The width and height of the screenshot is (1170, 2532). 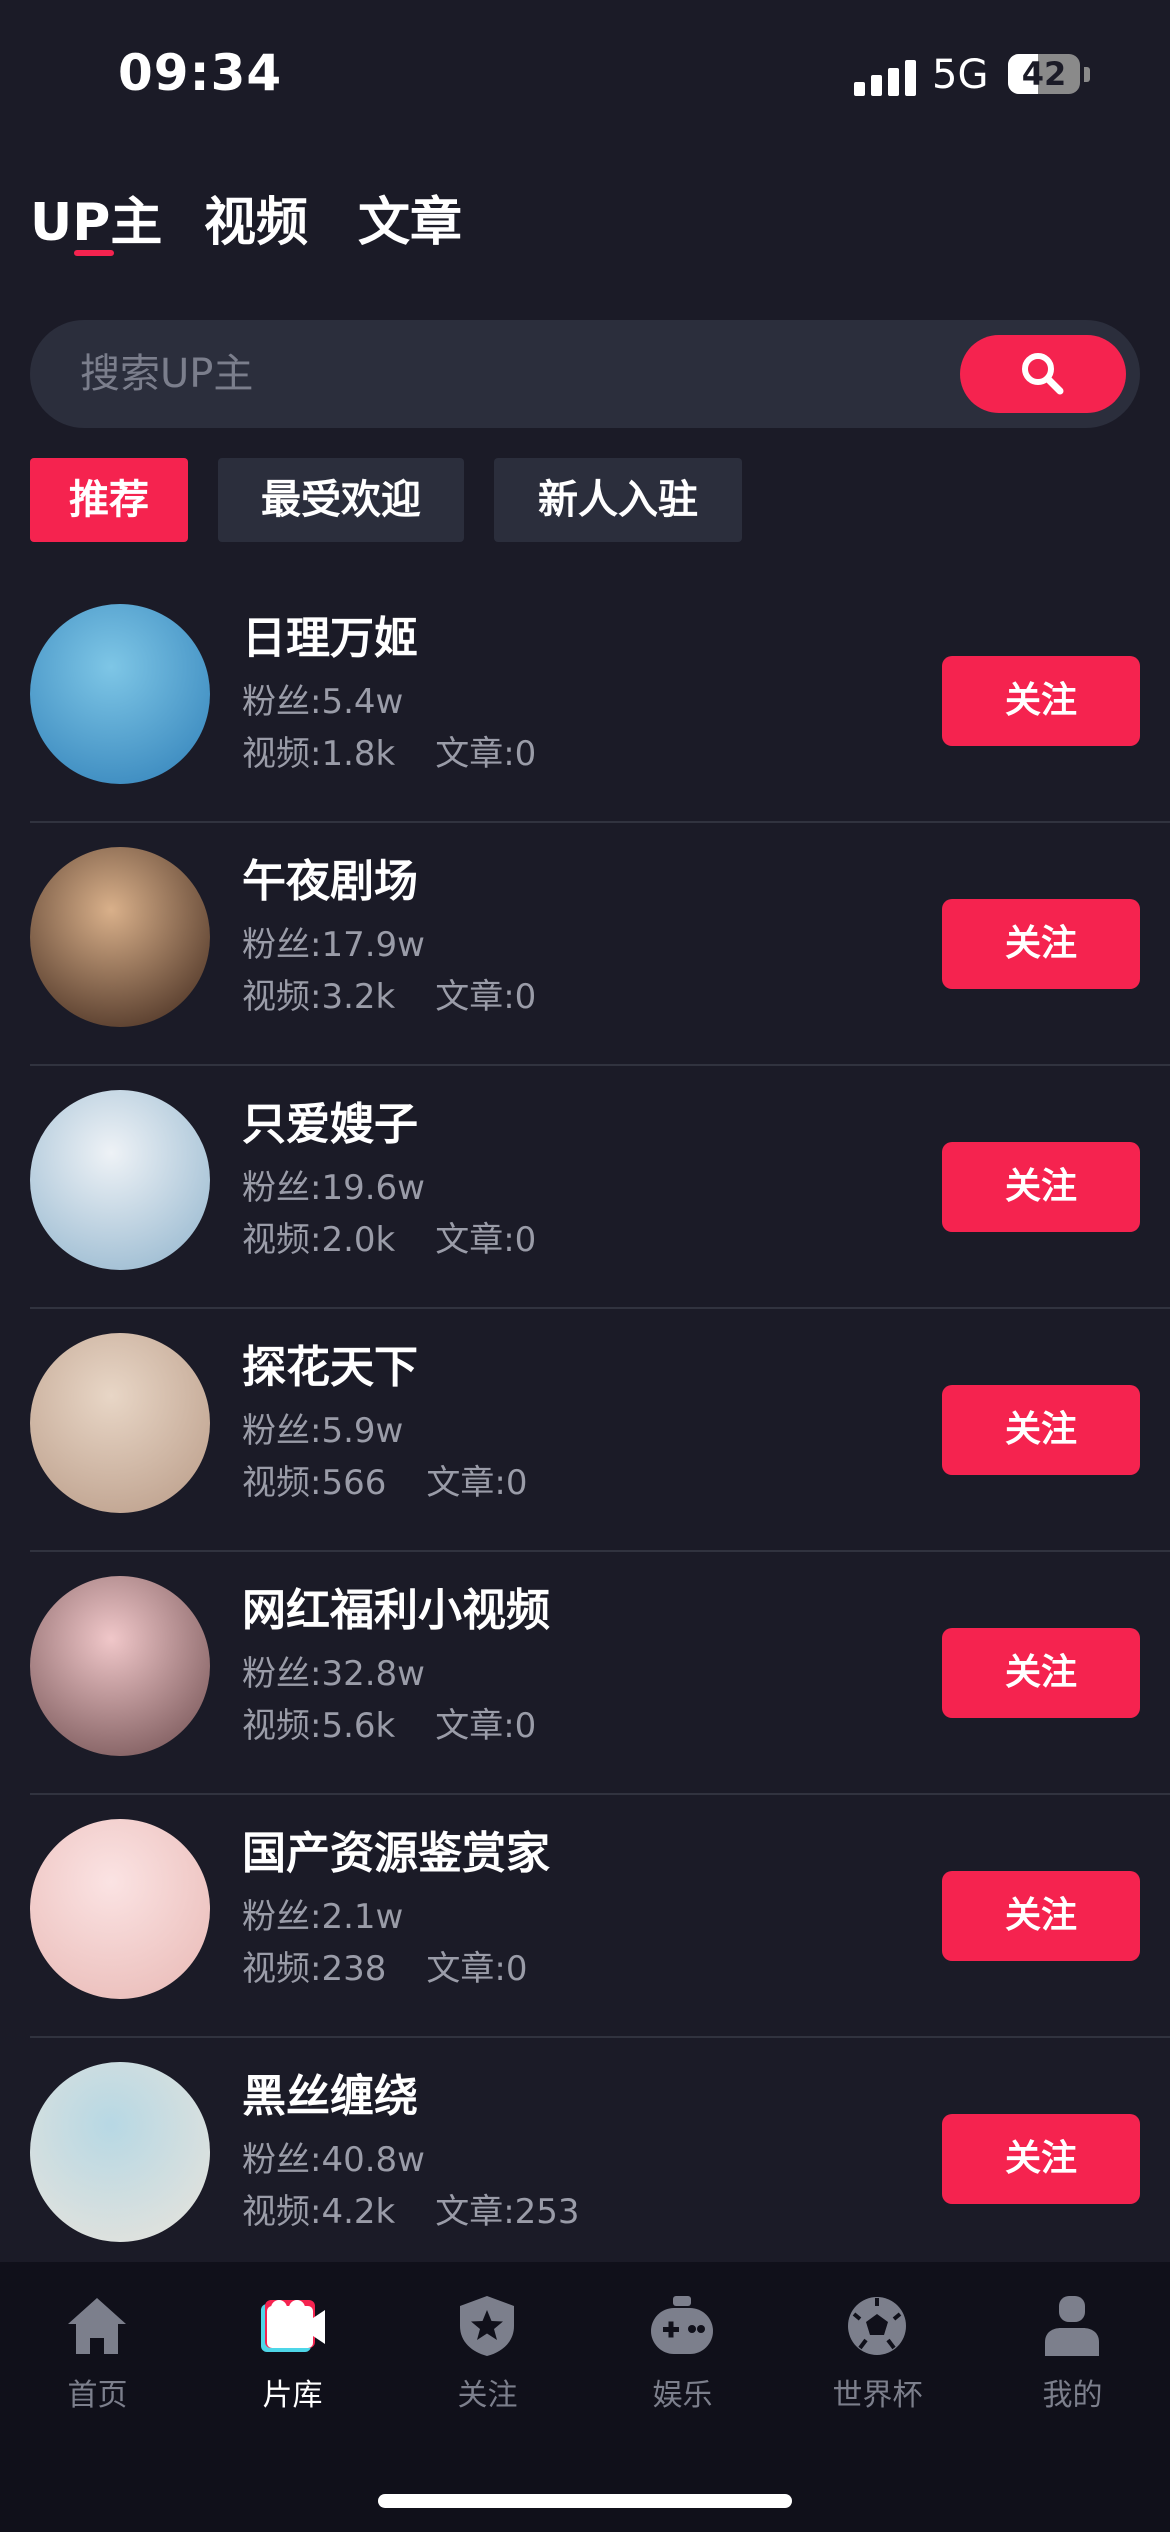 I want to click on user-icon, so click(x=1072, y=2326).